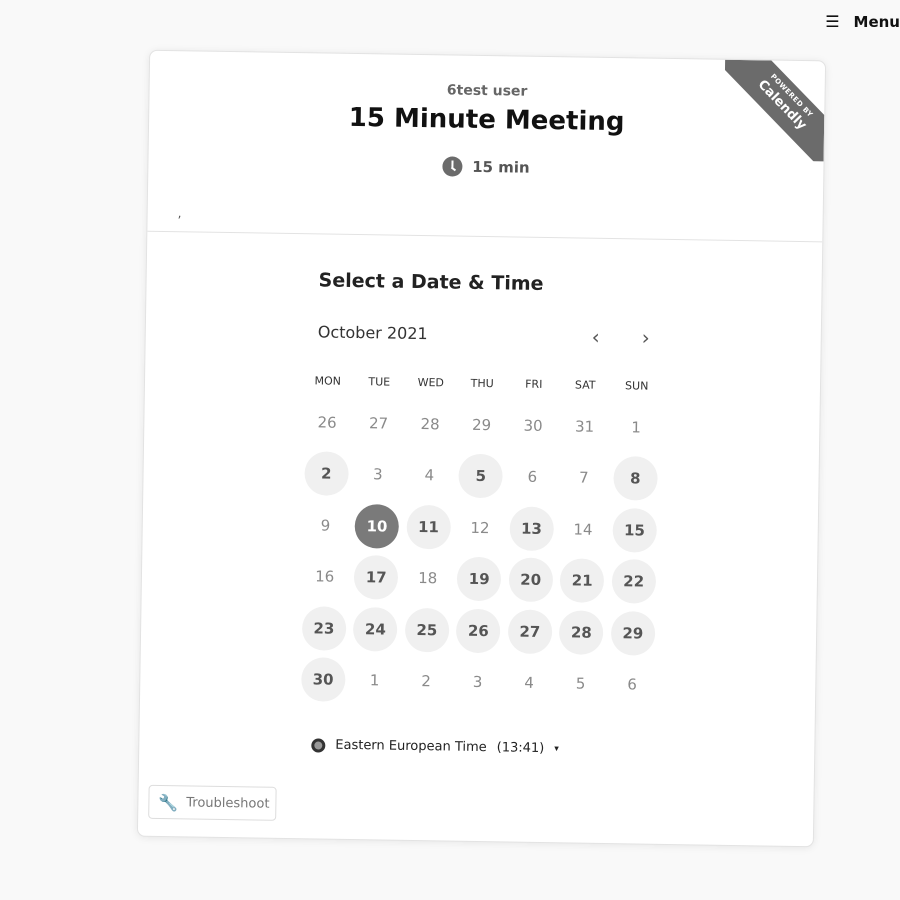  I want to click on event-duration: 15 min, so click(485, 166).